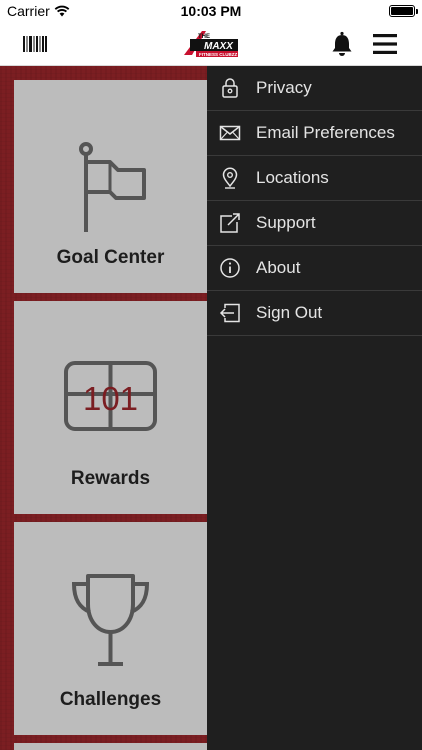 Image resolution: width=422 pixels, height=750 pixels. What do you see at coordinates (325, 132) in the screenshot?
I see `drawer-label-email-preferences: Email Preferences` at bounding box center [325, 132].